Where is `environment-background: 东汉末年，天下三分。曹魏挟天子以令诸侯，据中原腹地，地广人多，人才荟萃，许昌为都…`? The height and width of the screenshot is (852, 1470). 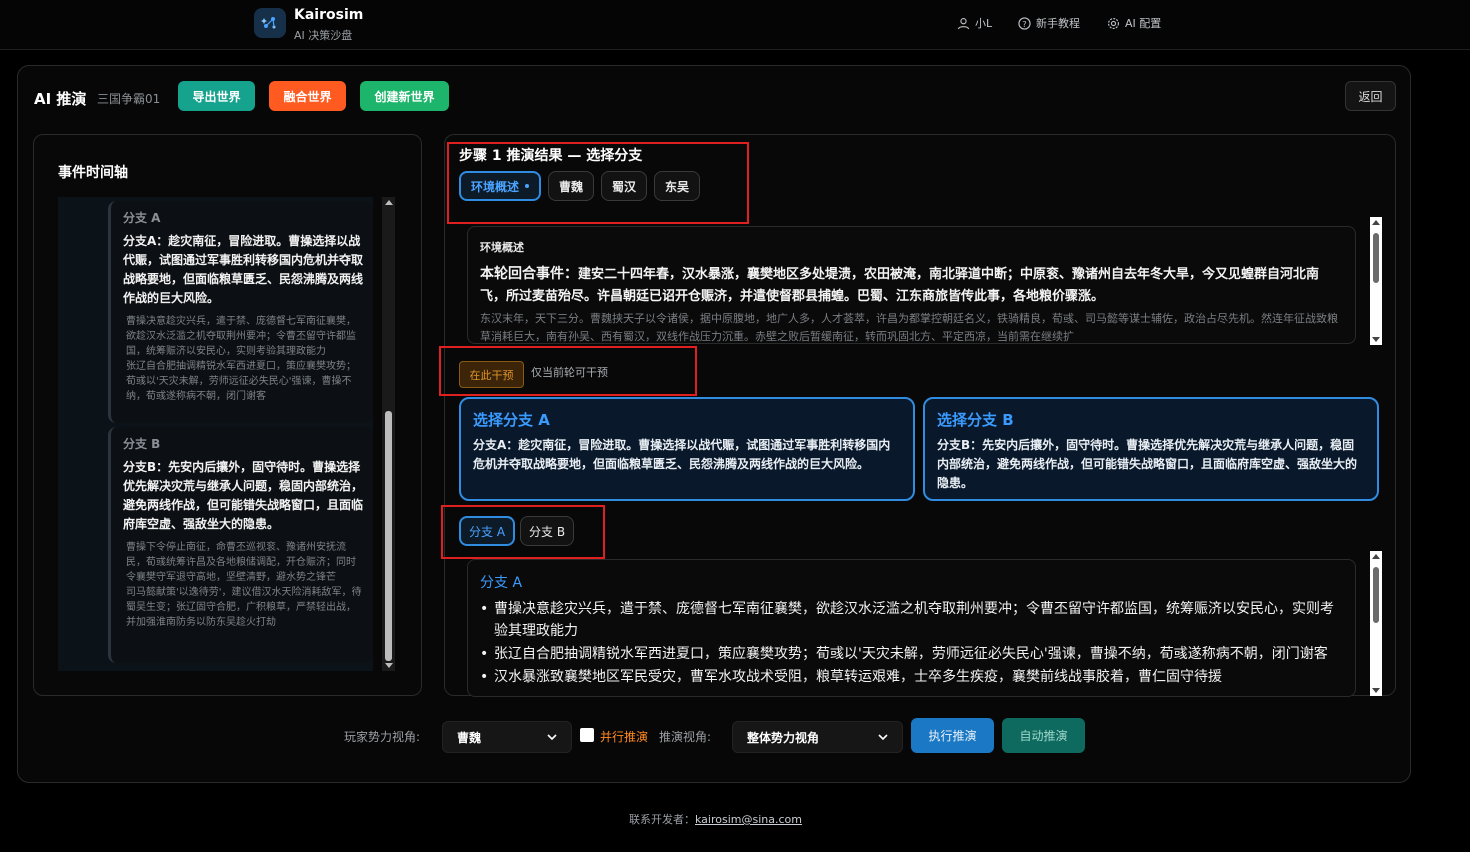 environment-background: 东汉末年，天下三分。曹魏挟天子以令诸侯，据中原腹地，地广人多，人才荟萃，许昌为都… is located at coordinates (909, 327).